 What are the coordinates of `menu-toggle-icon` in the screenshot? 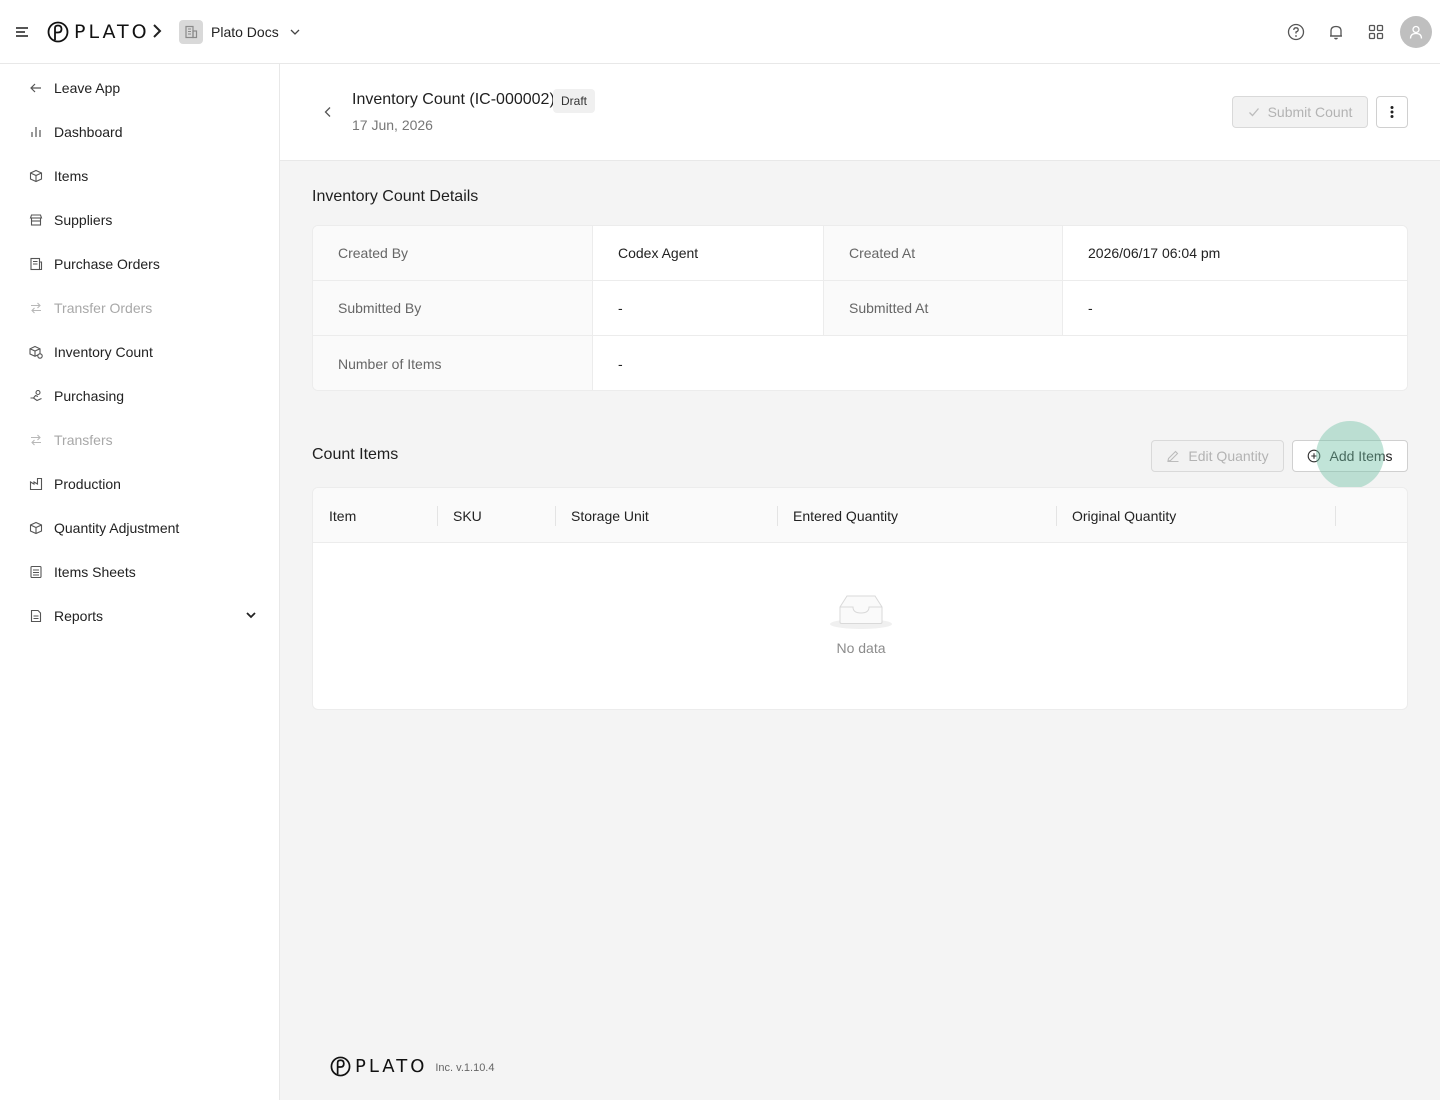 It's located at (24, 32).